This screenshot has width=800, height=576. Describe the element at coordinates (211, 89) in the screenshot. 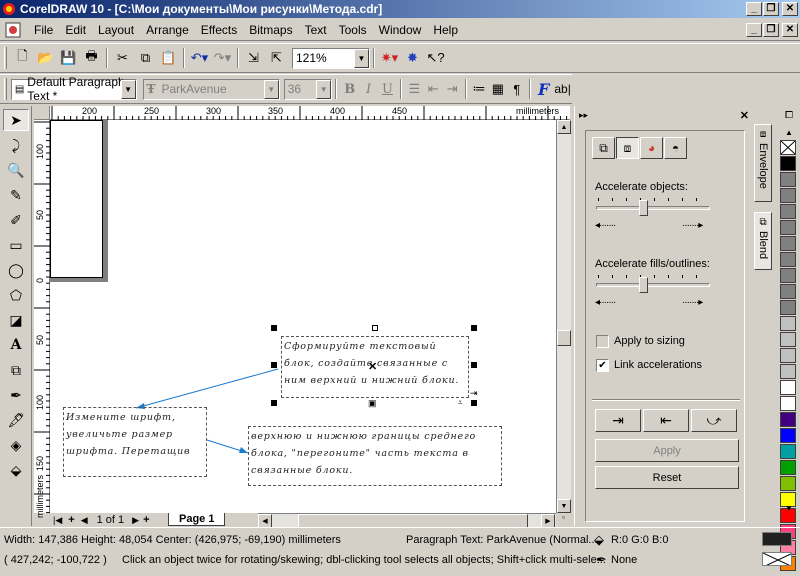

I see `font-combo: Ŧ ParkAvenue ▼` at that location.